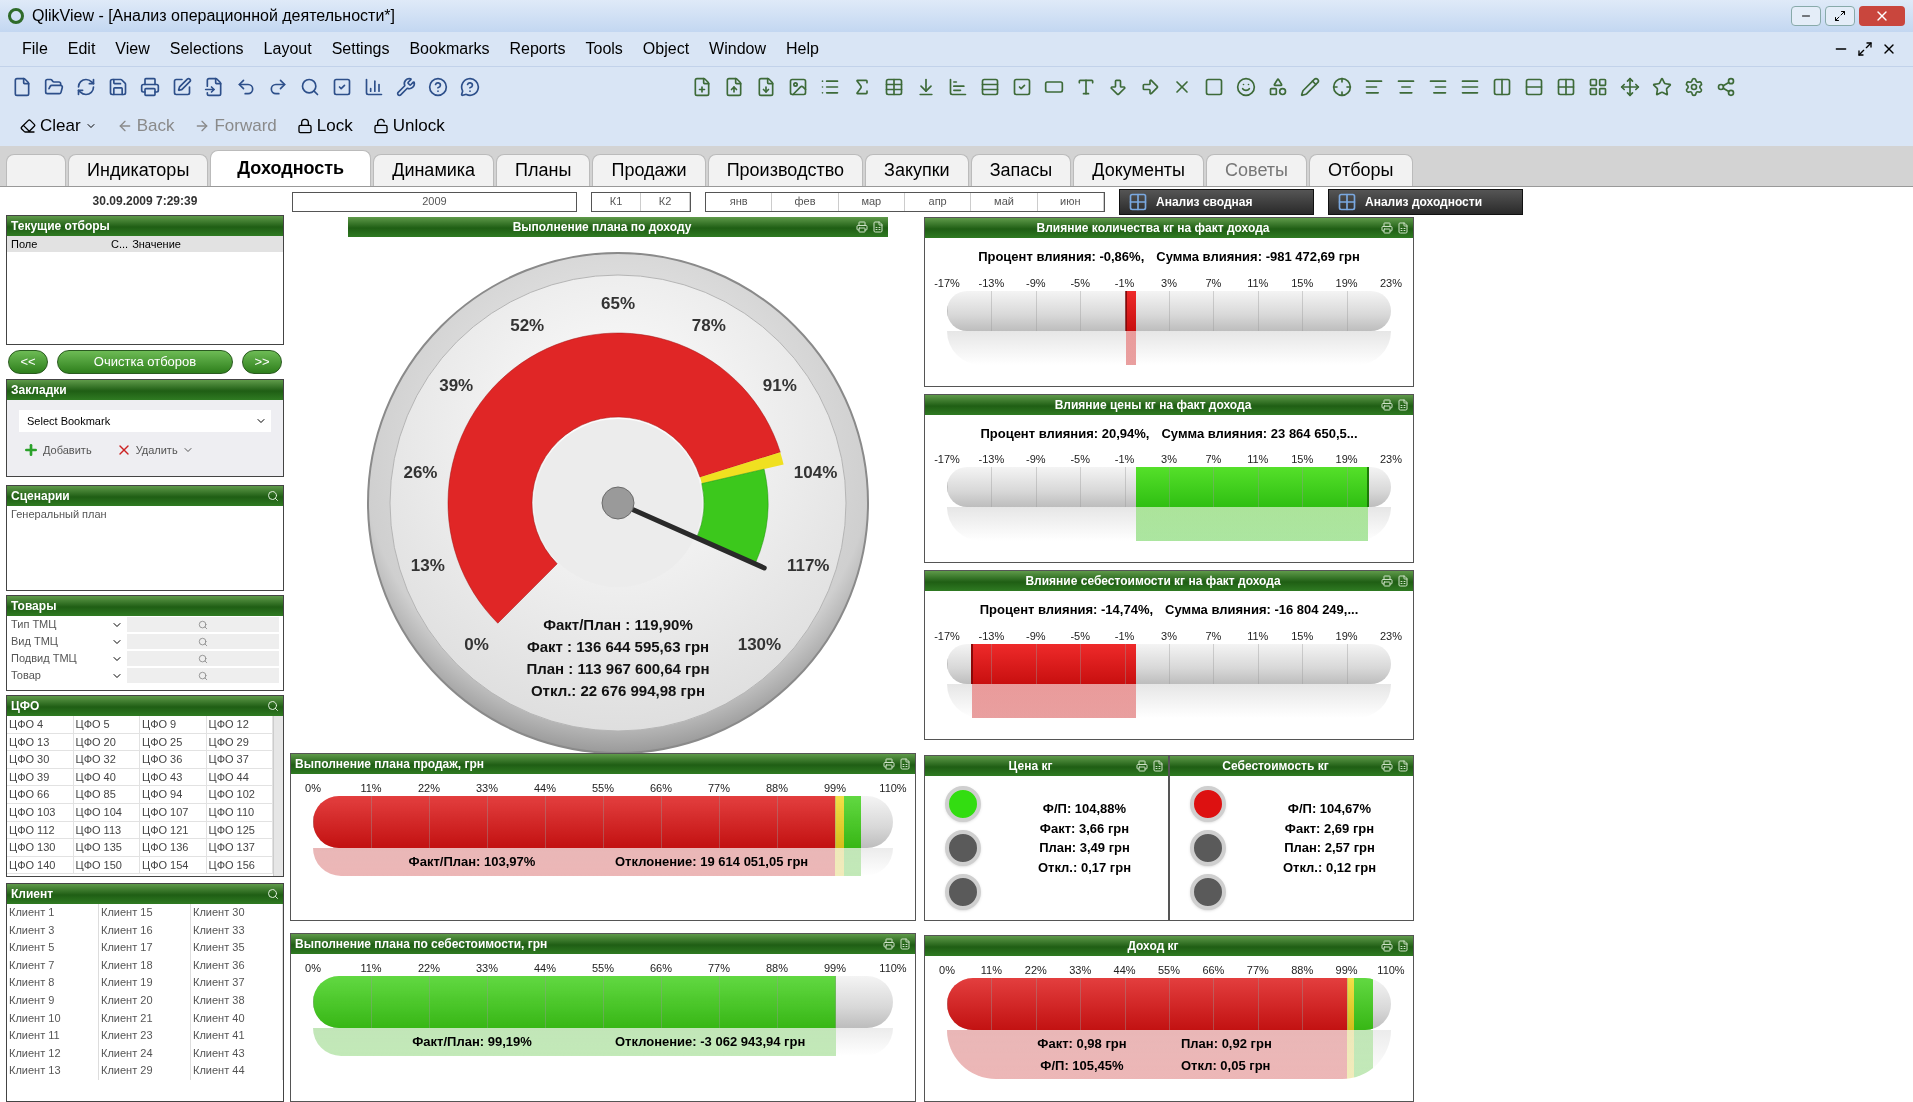  What do you see at coordinates (324, 126) in the screenshot?
I see `toolbar-button: Lock` at bounding box center [324, 126].